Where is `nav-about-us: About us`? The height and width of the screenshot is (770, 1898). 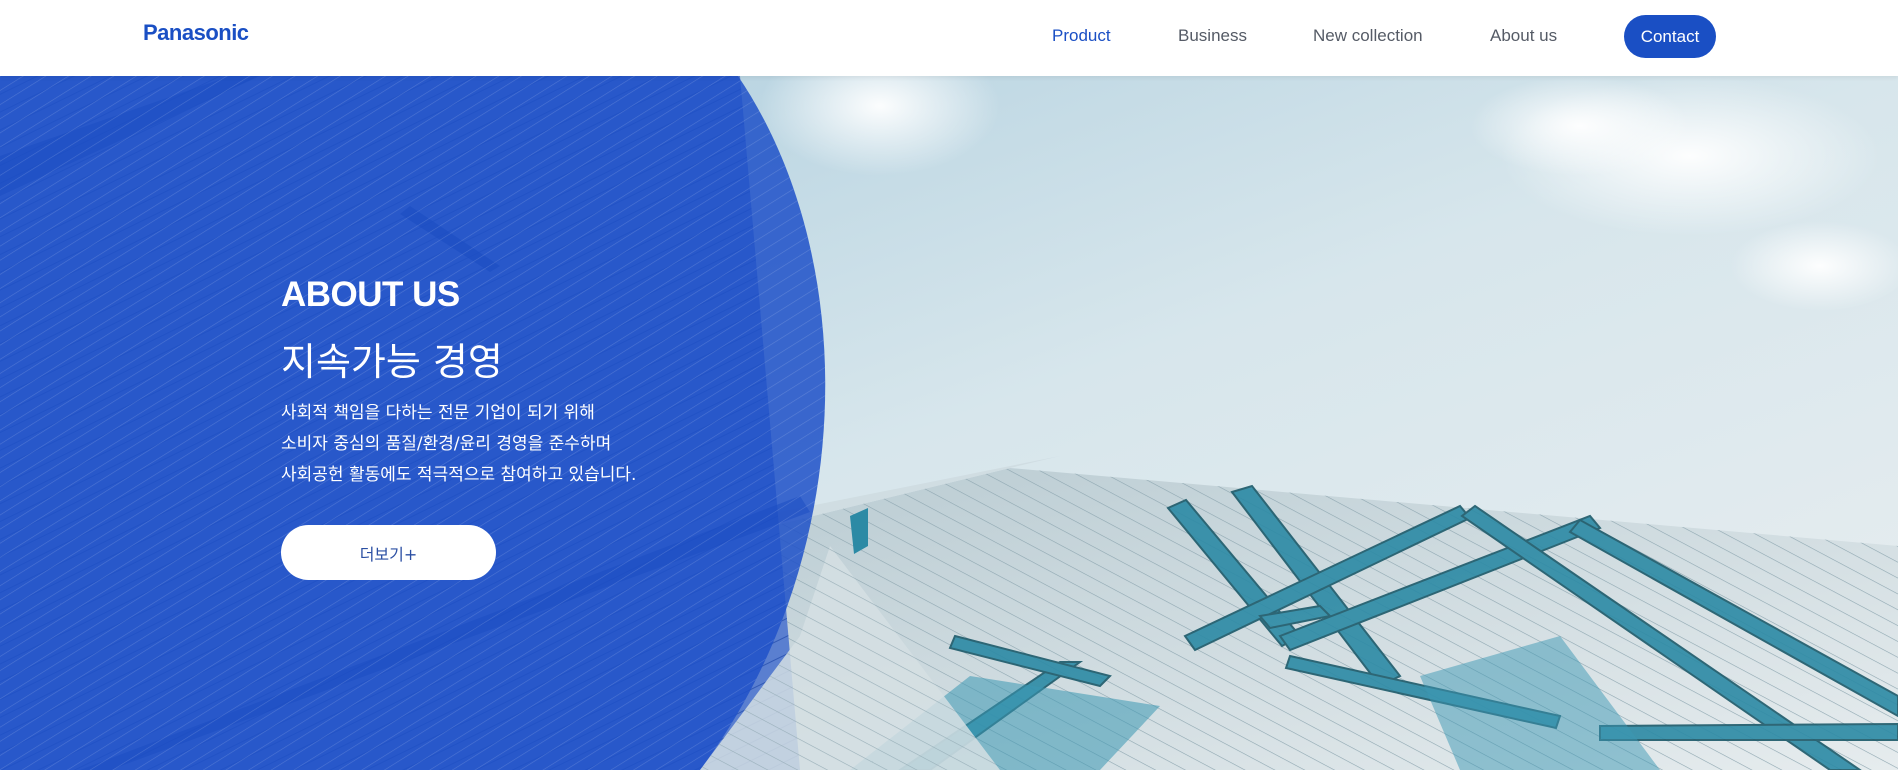 nav-about-us: About us is located at coordinates (1523, 36).